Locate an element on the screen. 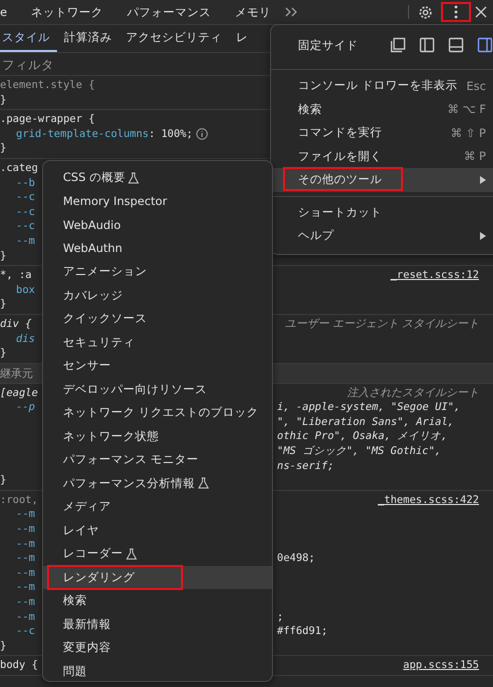 Image resolution: width=493 pixels, height=687 pixels. panel-tab: メモリ is located at coordinates (253, 12).